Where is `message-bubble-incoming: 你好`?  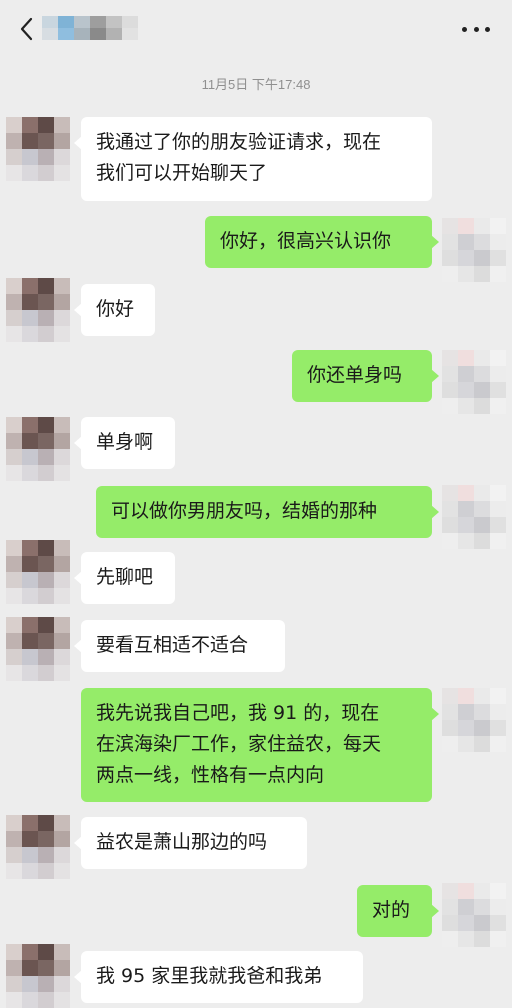 message-bubble-incoming: 你好 is located at coordinates (114, 310).